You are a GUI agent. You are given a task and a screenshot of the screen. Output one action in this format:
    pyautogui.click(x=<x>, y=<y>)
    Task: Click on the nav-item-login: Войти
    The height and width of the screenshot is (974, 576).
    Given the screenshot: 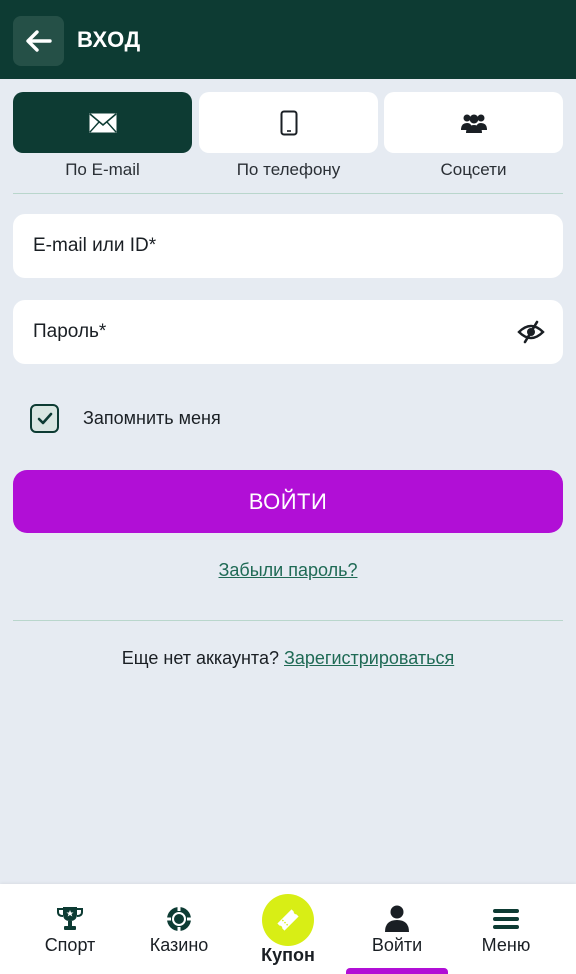 What is the action you would take?
    pyautogui.click(x=397, y=929)
    